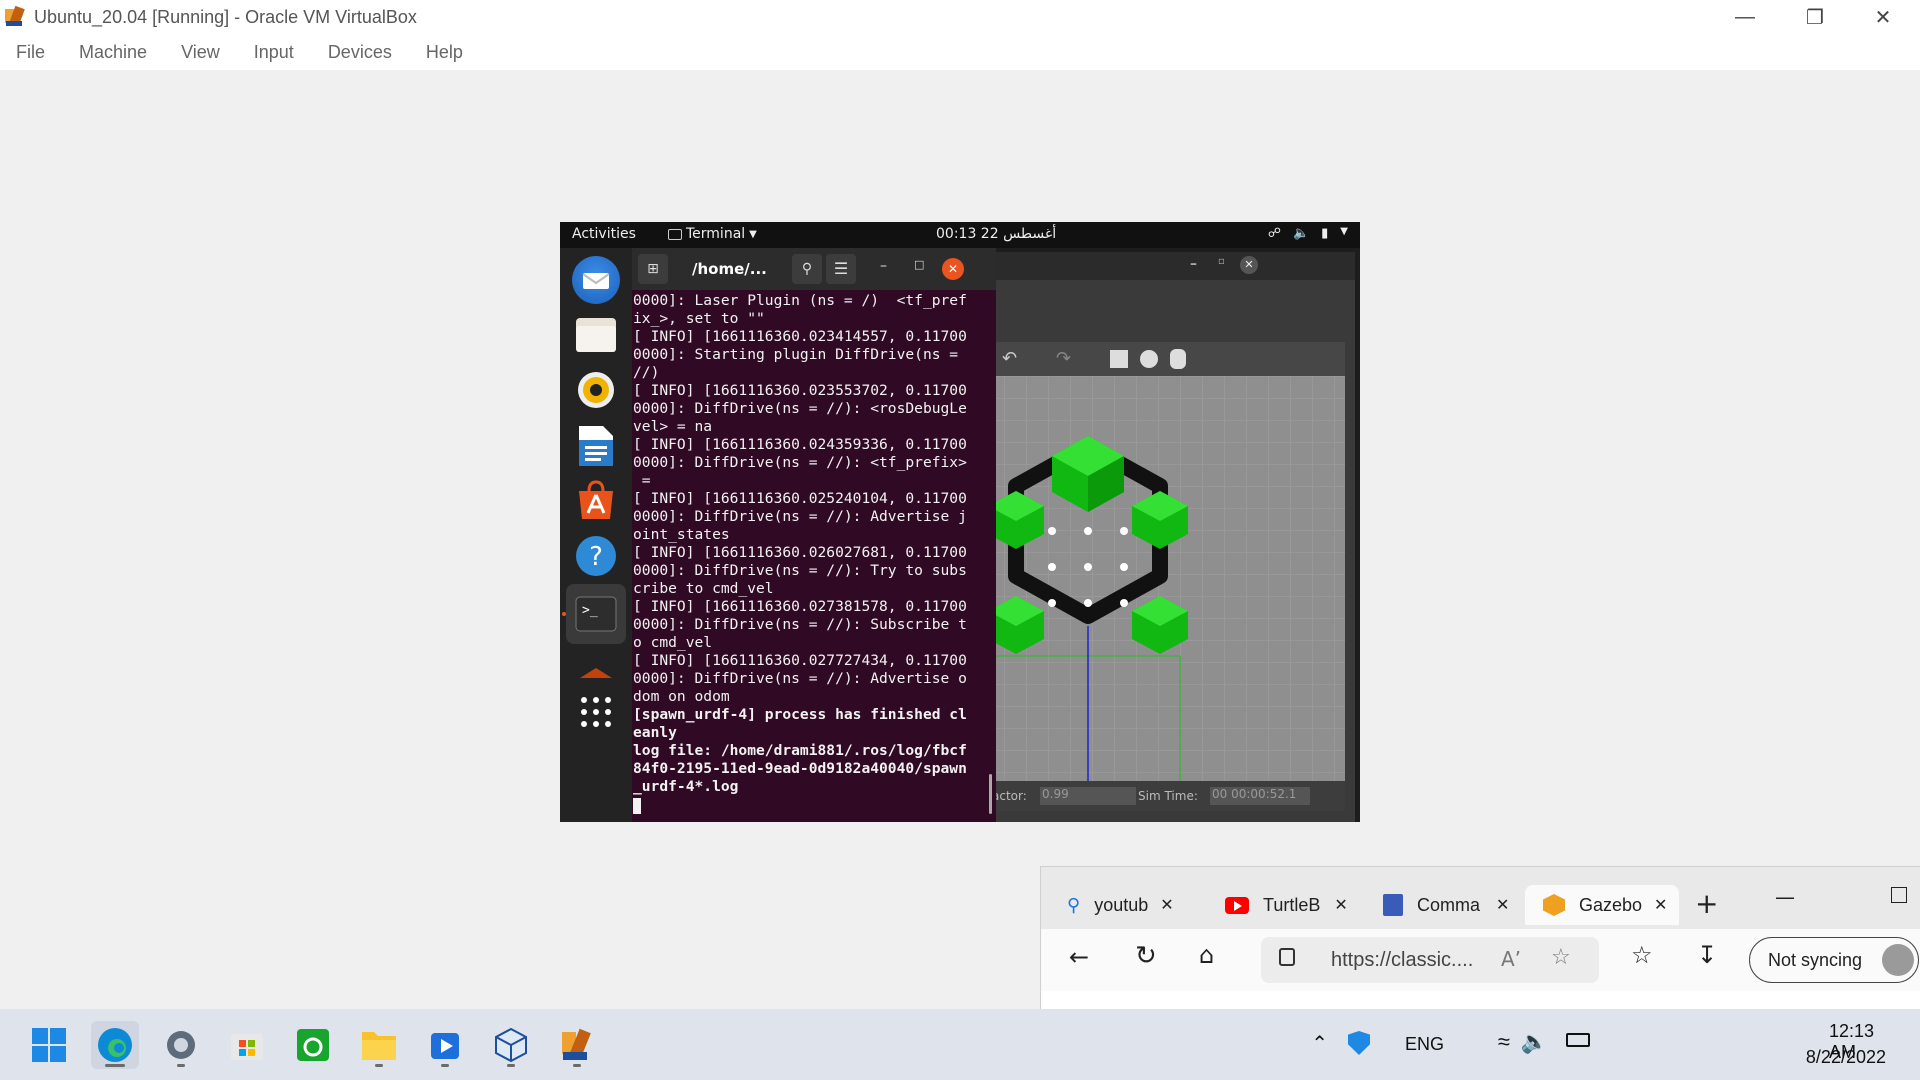 This screenshot has width=1920, height=1080. What do you see at coordinates (1149, 359) in the screenshot?
I see `sphere-shape-icon` at bounding box center [1149, 359].